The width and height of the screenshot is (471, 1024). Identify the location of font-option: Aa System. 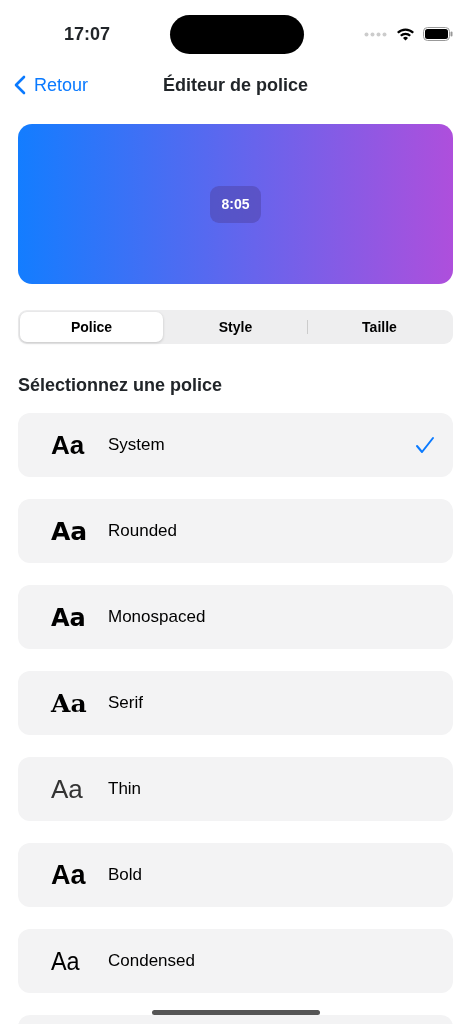
(235, 445).